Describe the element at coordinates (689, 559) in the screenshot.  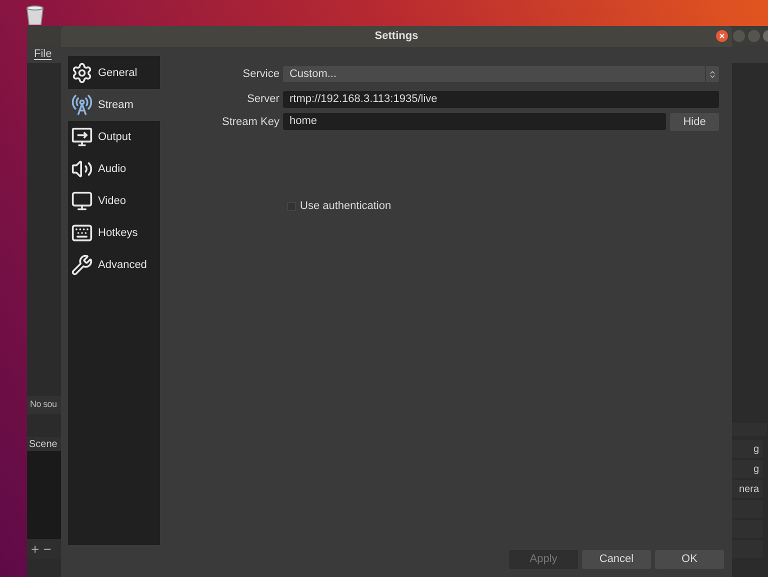
I see `dialog-button: OK` at that location.